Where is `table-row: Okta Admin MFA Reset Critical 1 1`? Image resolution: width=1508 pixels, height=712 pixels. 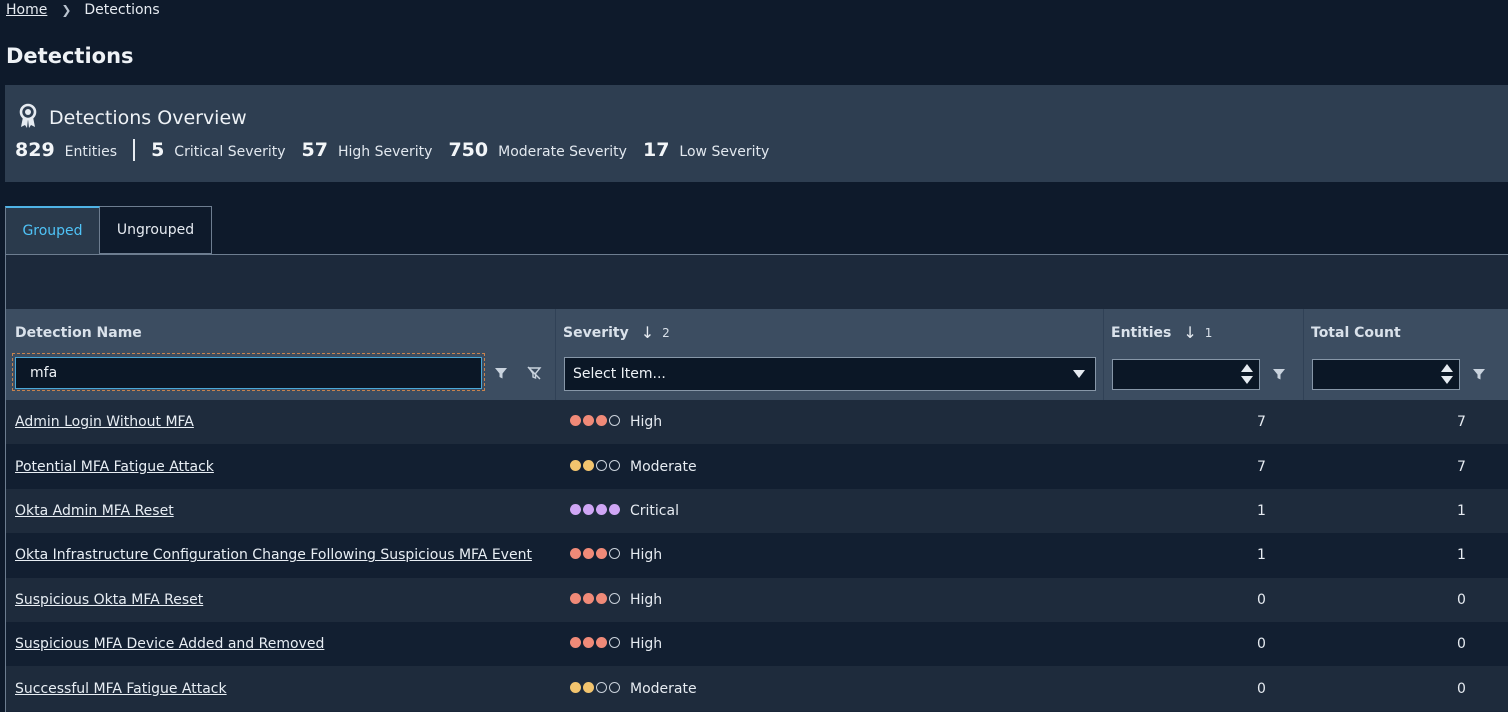 table-row: Okta Admin MFA Reset Critical 1 1 is located at coordinates (757, 511).